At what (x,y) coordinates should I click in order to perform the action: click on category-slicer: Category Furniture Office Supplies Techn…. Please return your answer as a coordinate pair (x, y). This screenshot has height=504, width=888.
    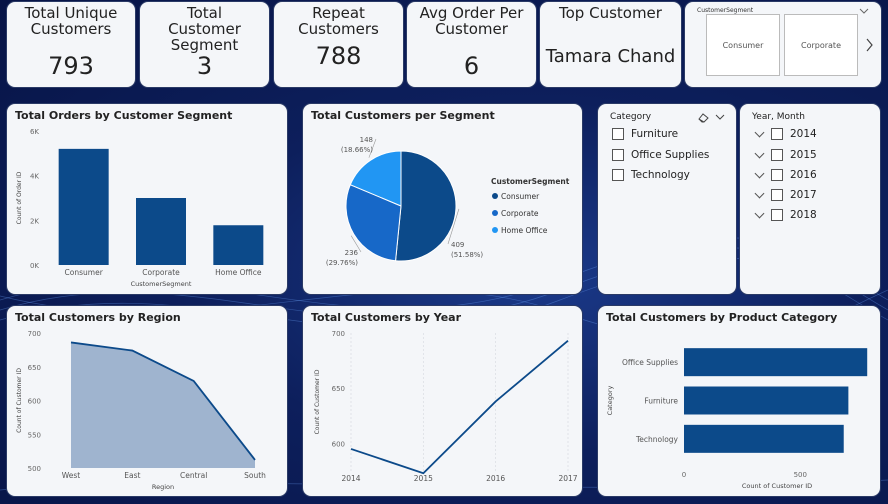
    Looking at the image, I should click on (667, 199).